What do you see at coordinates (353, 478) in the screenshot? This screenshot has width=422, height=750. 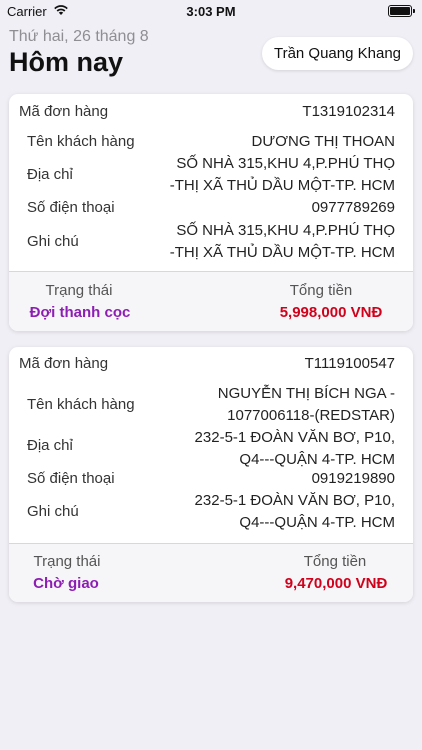 I see `phone-value: 0919219890` at bounding box center [353, 478].